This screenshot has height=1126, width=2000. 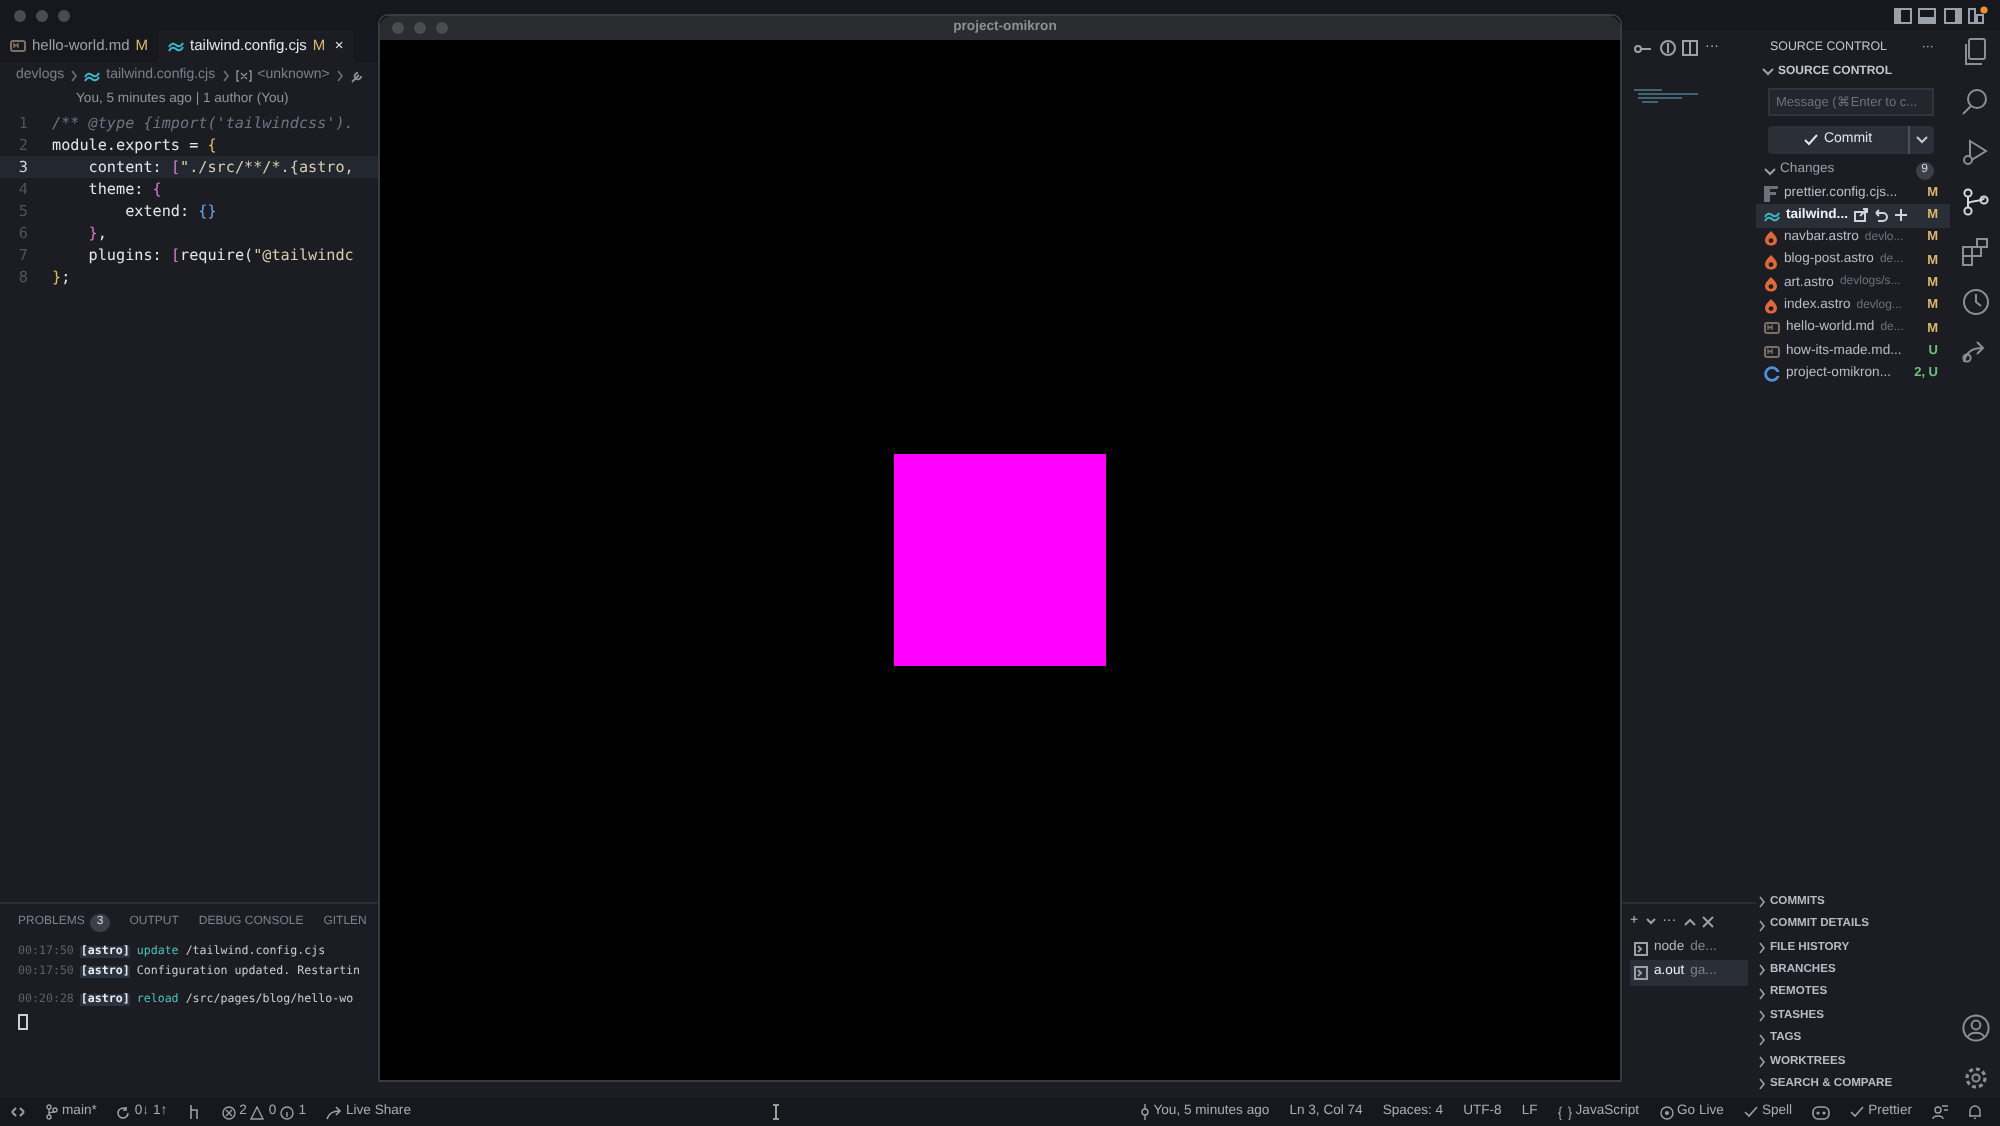 What do you see at coordinates (333, 1112) in the screenshot?
I see `live-share-icon` at bounding box center [333, 1112].